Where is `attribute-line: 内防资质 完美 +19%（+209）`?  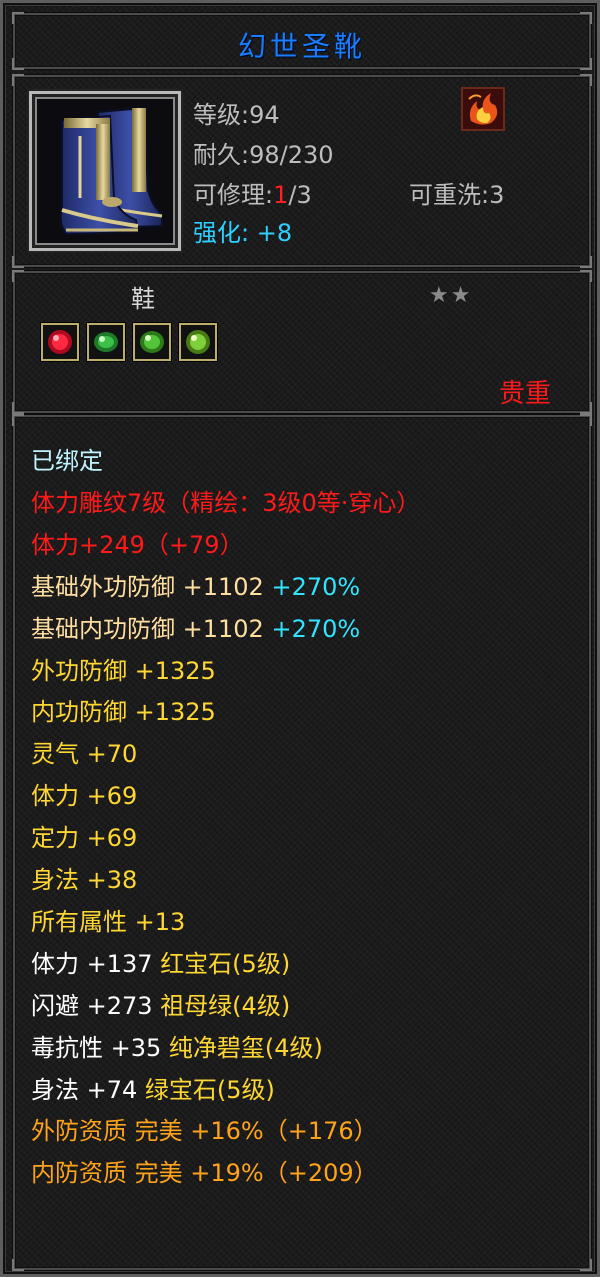
attribute-line: 内防资质 完美 +19%（+209） is located at coordinates (204, 1173).